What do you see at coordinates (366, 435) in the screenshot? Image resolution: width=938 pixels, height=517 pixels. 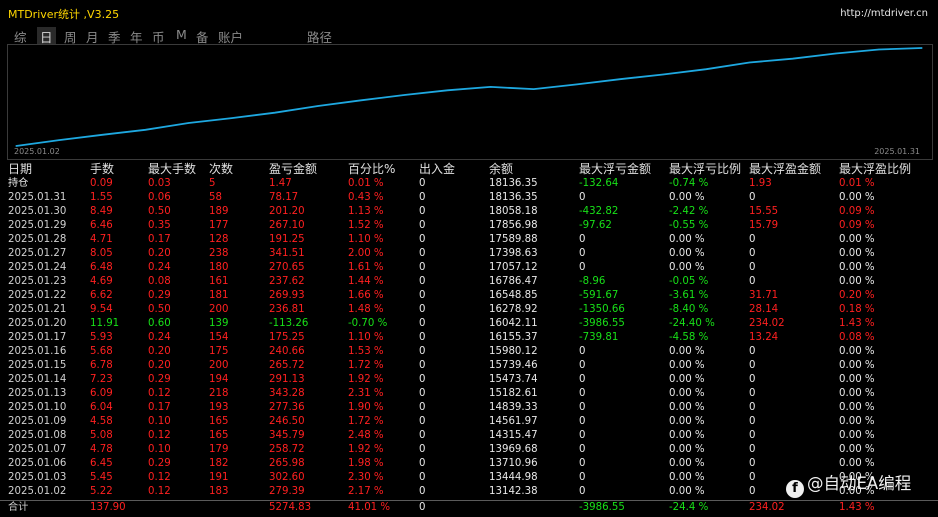 I see `cell-col-5: 2.48 %` at bounding box center [366, 435].